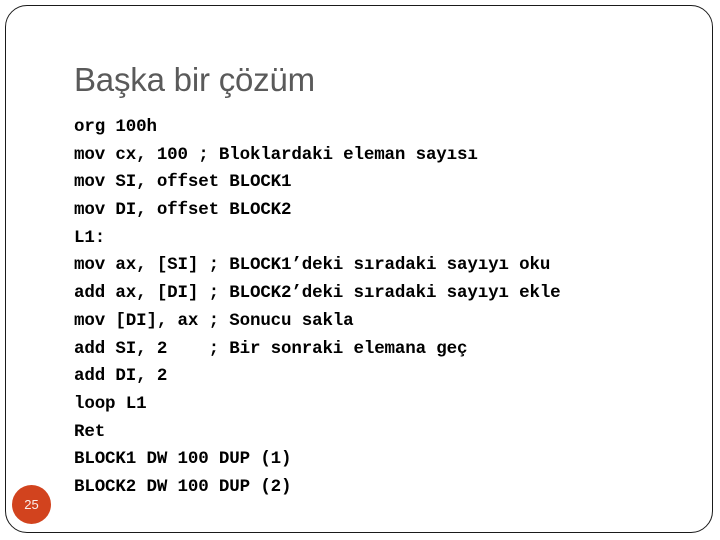 The height and width of the screenshot is (540, 720). I want to click on slide-number-text: 25, so click(31, 504).